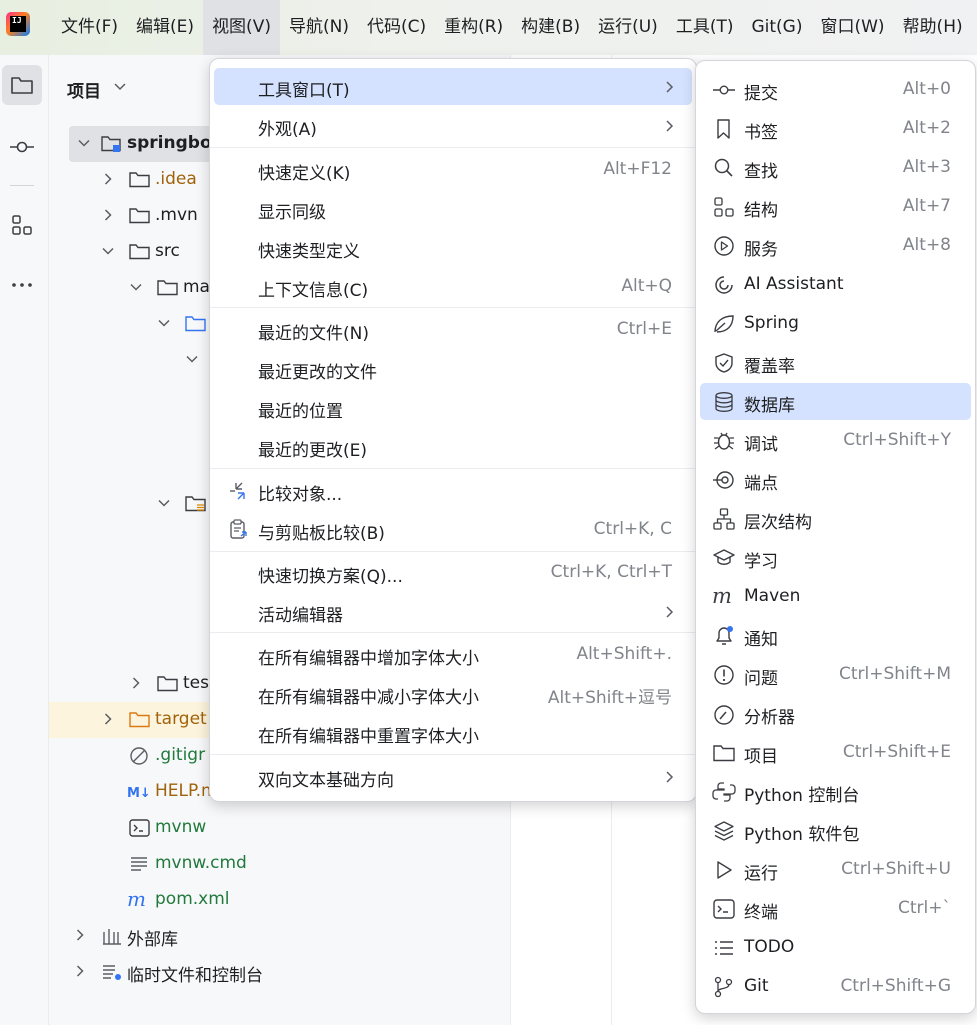 The height and width of the screenshot is (1025, 977). Describe the element at coordinates (852, 27) in the screenshot. I see `menu-window: 窗口(W)` at that location.